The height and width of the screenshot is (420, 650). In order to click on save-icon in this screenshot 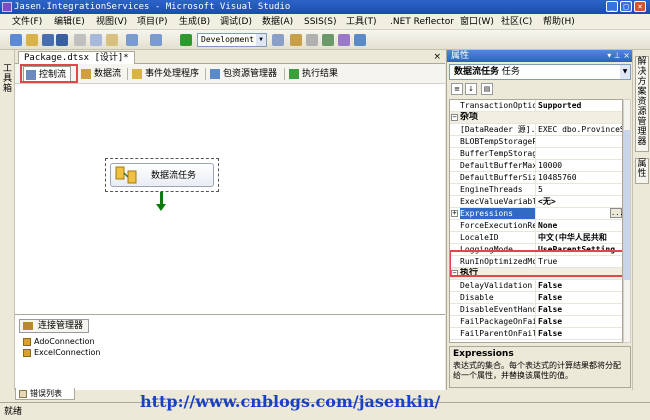, I will do `click(48, 40)`.